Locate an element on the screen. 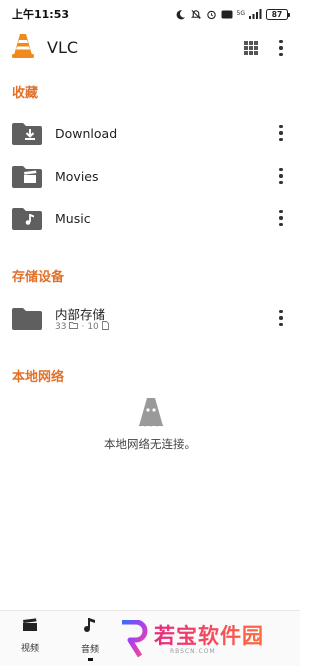 This screenshot has width=320, height=666. video-clapper-icon is located at coordinates (30, 626).